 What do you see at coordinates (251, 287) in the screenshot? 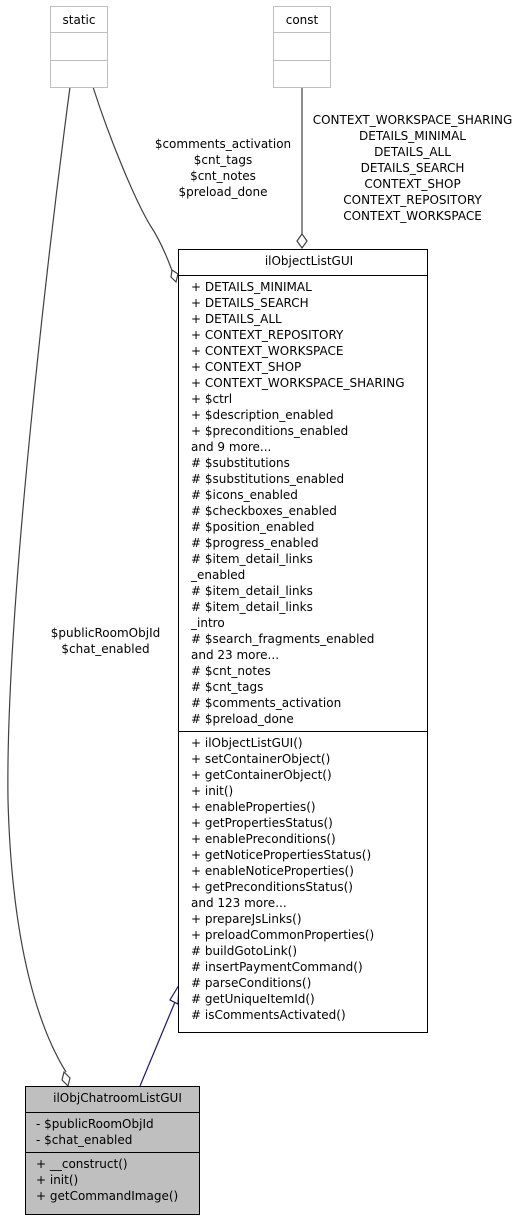
I see `attribute-item: + DETAILS_MINIMAL` at bounding box center [251, 287].